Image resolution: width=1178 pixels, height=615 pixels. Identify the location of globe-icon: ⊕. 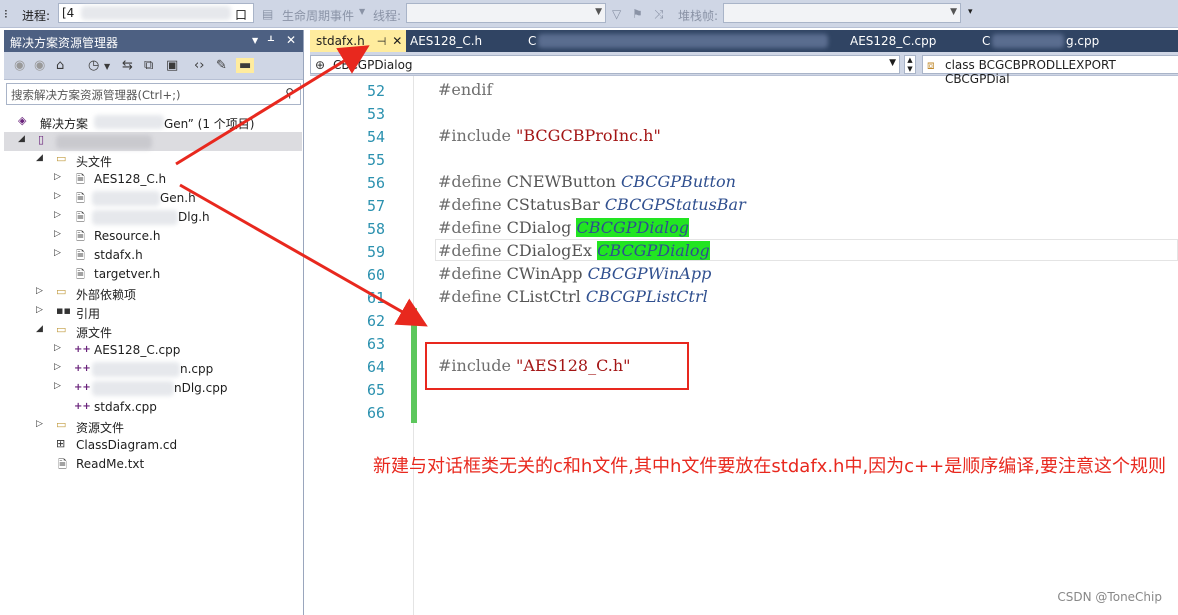
(320, 65).